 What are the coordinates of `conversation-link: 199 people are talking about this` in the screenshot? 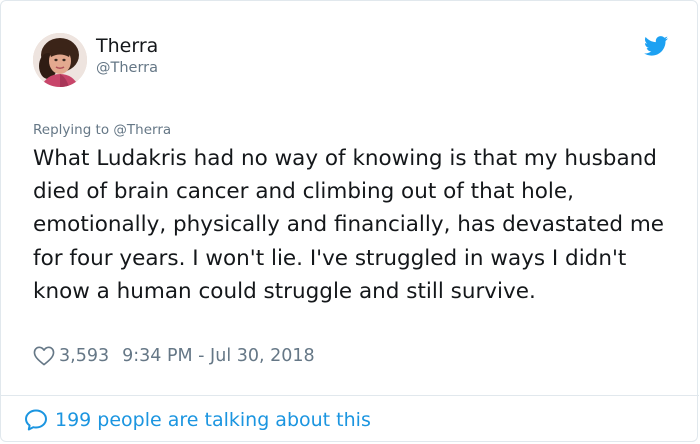 It's located at (197, 420).